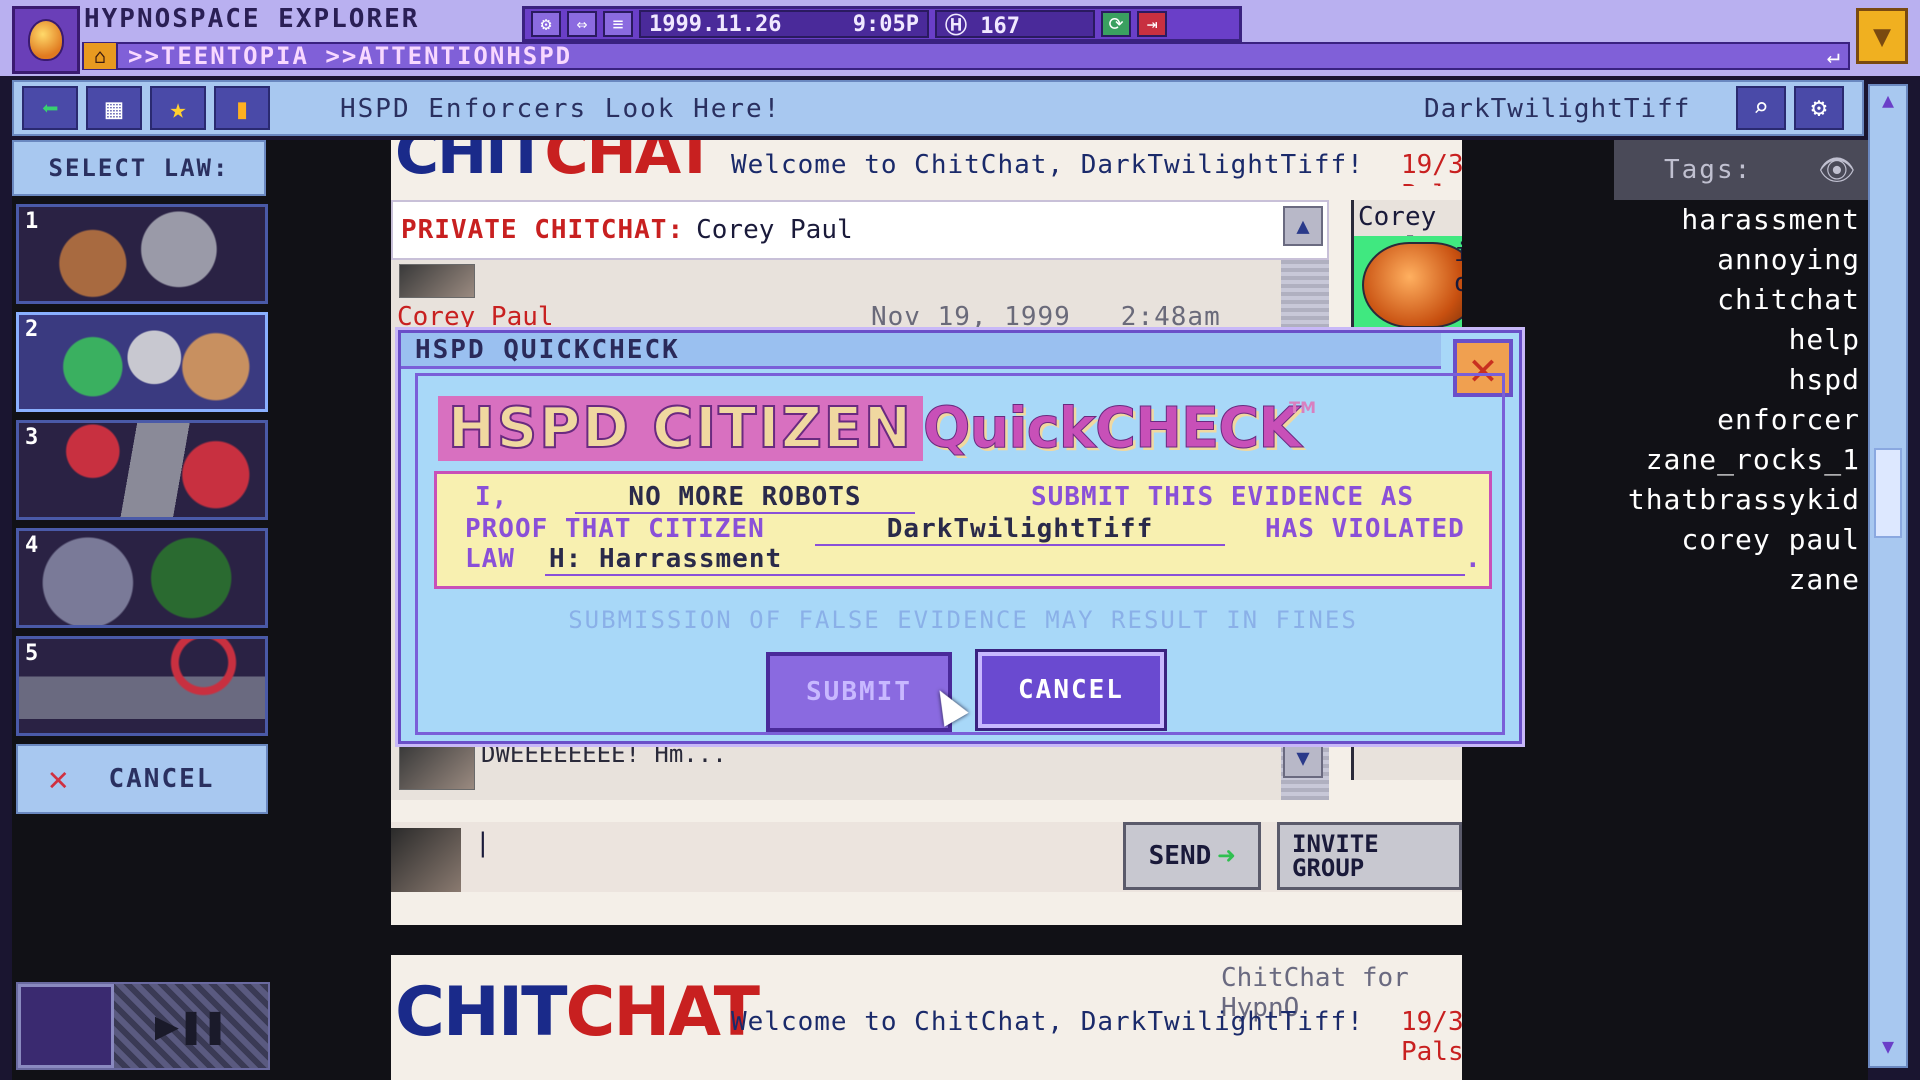 This screenshot has width=1920, height=1080. What do you see at coordinates (1369, 856) in the screenshot?
I see `invite-group-button: INVITE GROUP` at bounding box center [1369, 856].